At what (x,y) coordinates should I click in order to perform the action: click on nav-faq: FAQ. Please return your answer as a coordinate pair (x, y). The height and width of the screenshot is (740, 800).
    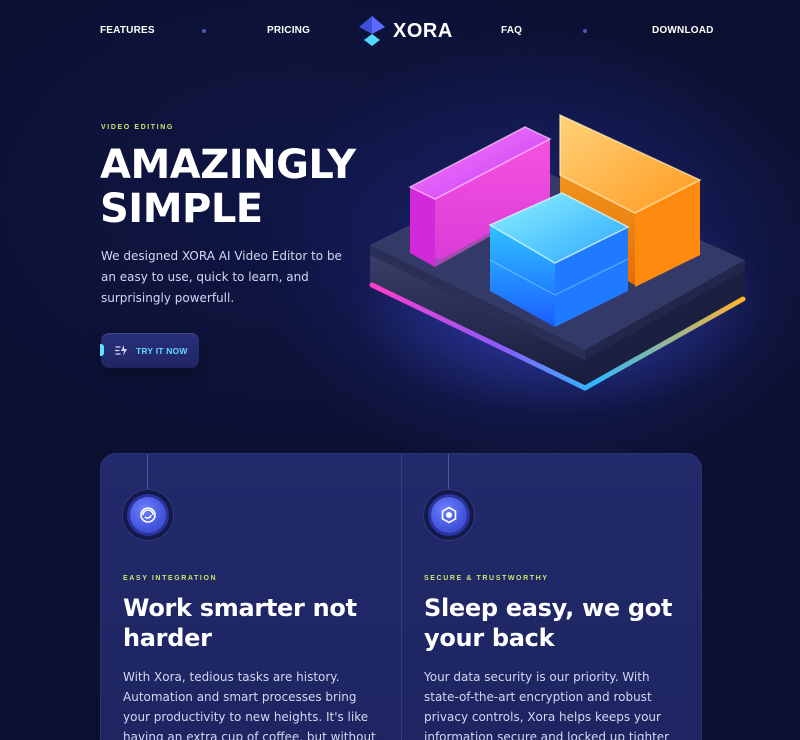
    Looking at the image, I should click on (511, 30).